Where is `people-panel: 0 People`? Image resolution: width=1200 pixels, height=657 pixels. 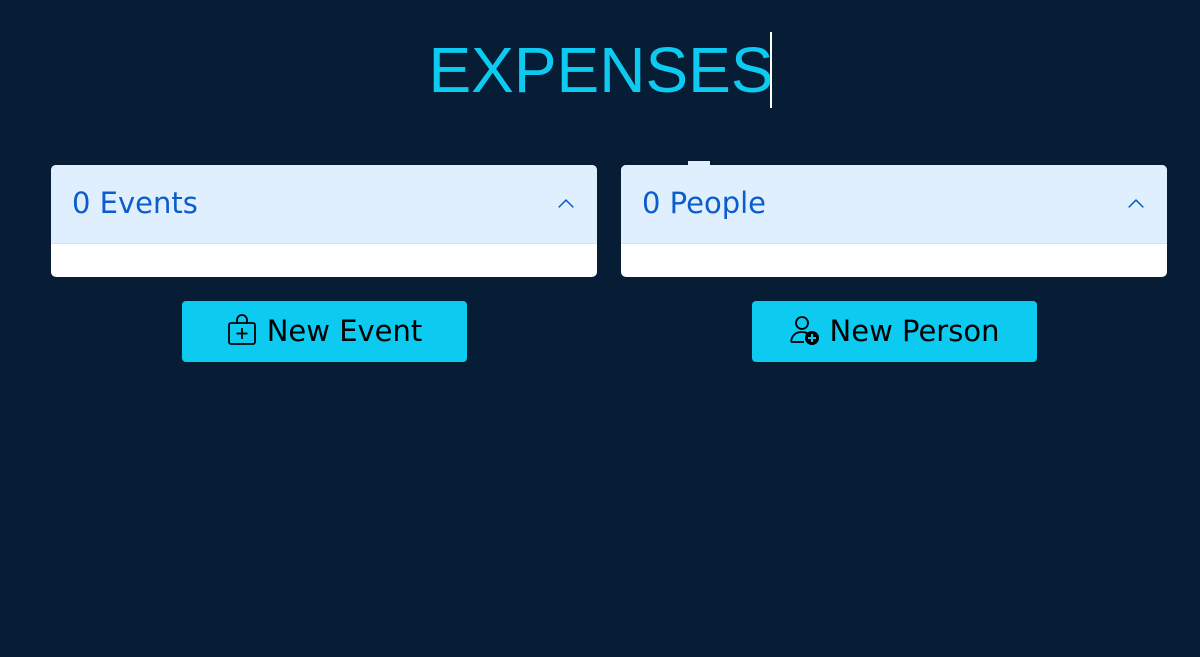 people-panel: 0 People is located at coordinates (894, 221).